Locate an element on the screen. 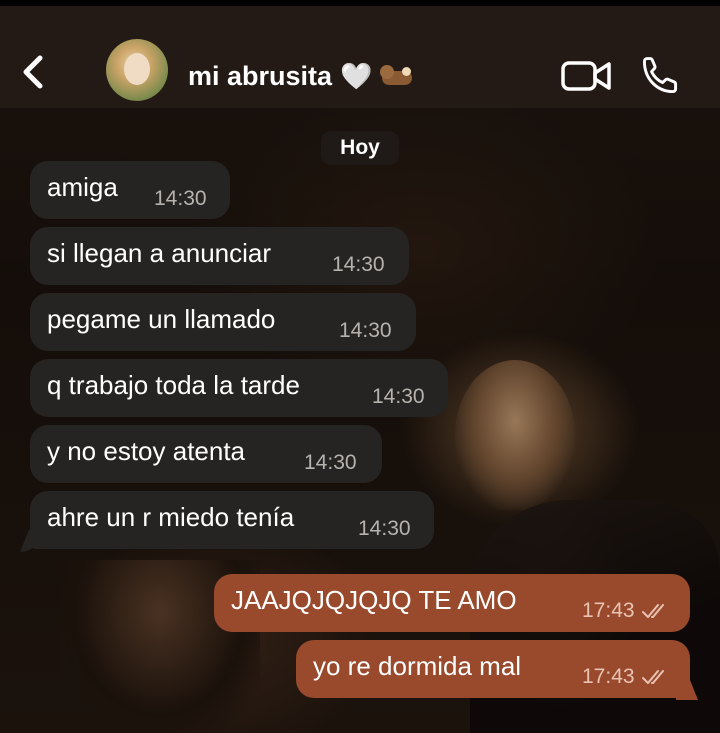  message-text: amiga is located at coordinates (82, 187).